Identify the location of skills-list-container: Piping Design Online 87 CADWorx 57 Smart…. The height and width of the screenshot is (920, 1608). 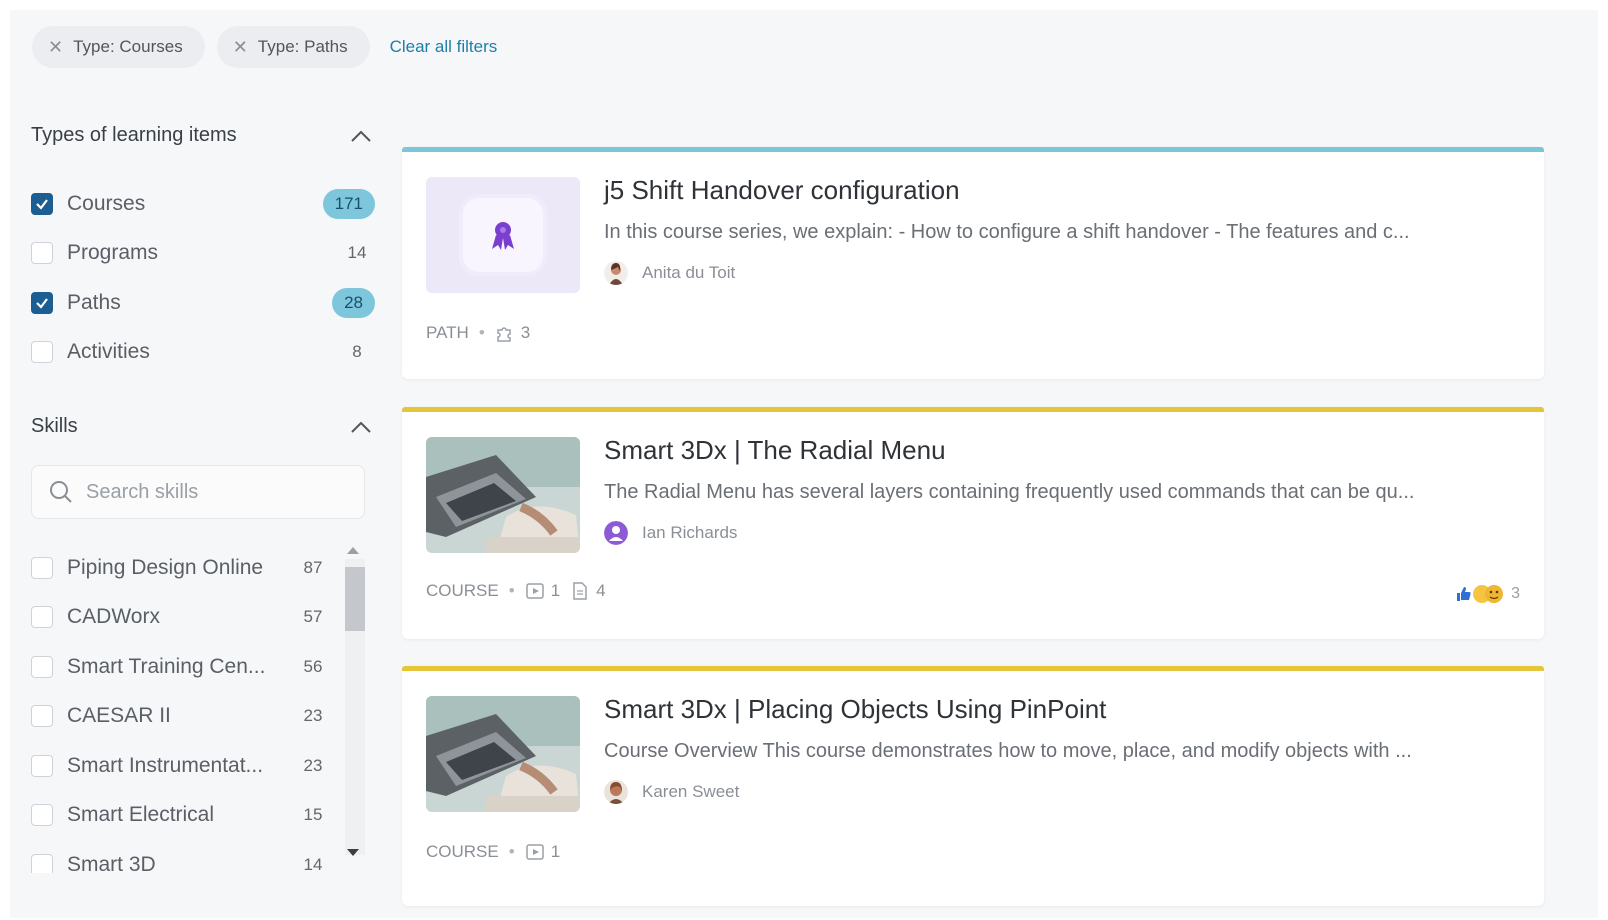
(203, 708).